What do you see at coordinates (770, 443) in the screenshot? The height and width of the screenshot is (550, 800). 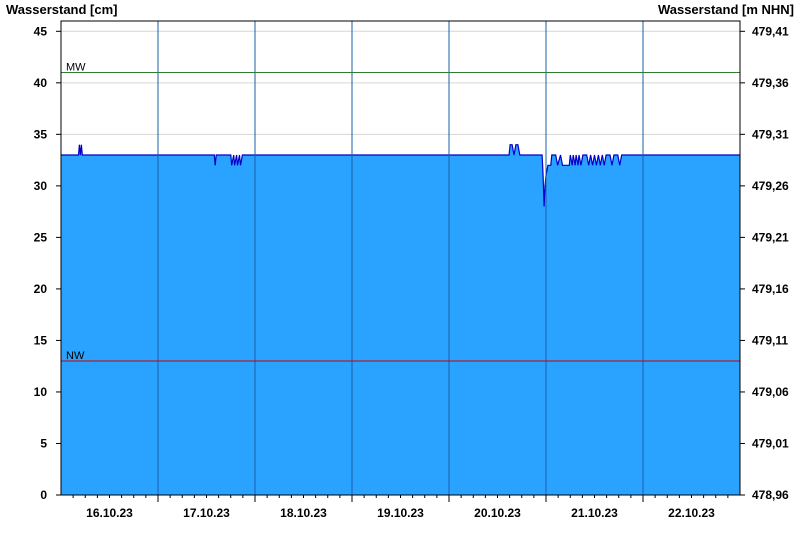 I see `y-right-tick-label-1: 479,01` at bounding box center [770, 443].